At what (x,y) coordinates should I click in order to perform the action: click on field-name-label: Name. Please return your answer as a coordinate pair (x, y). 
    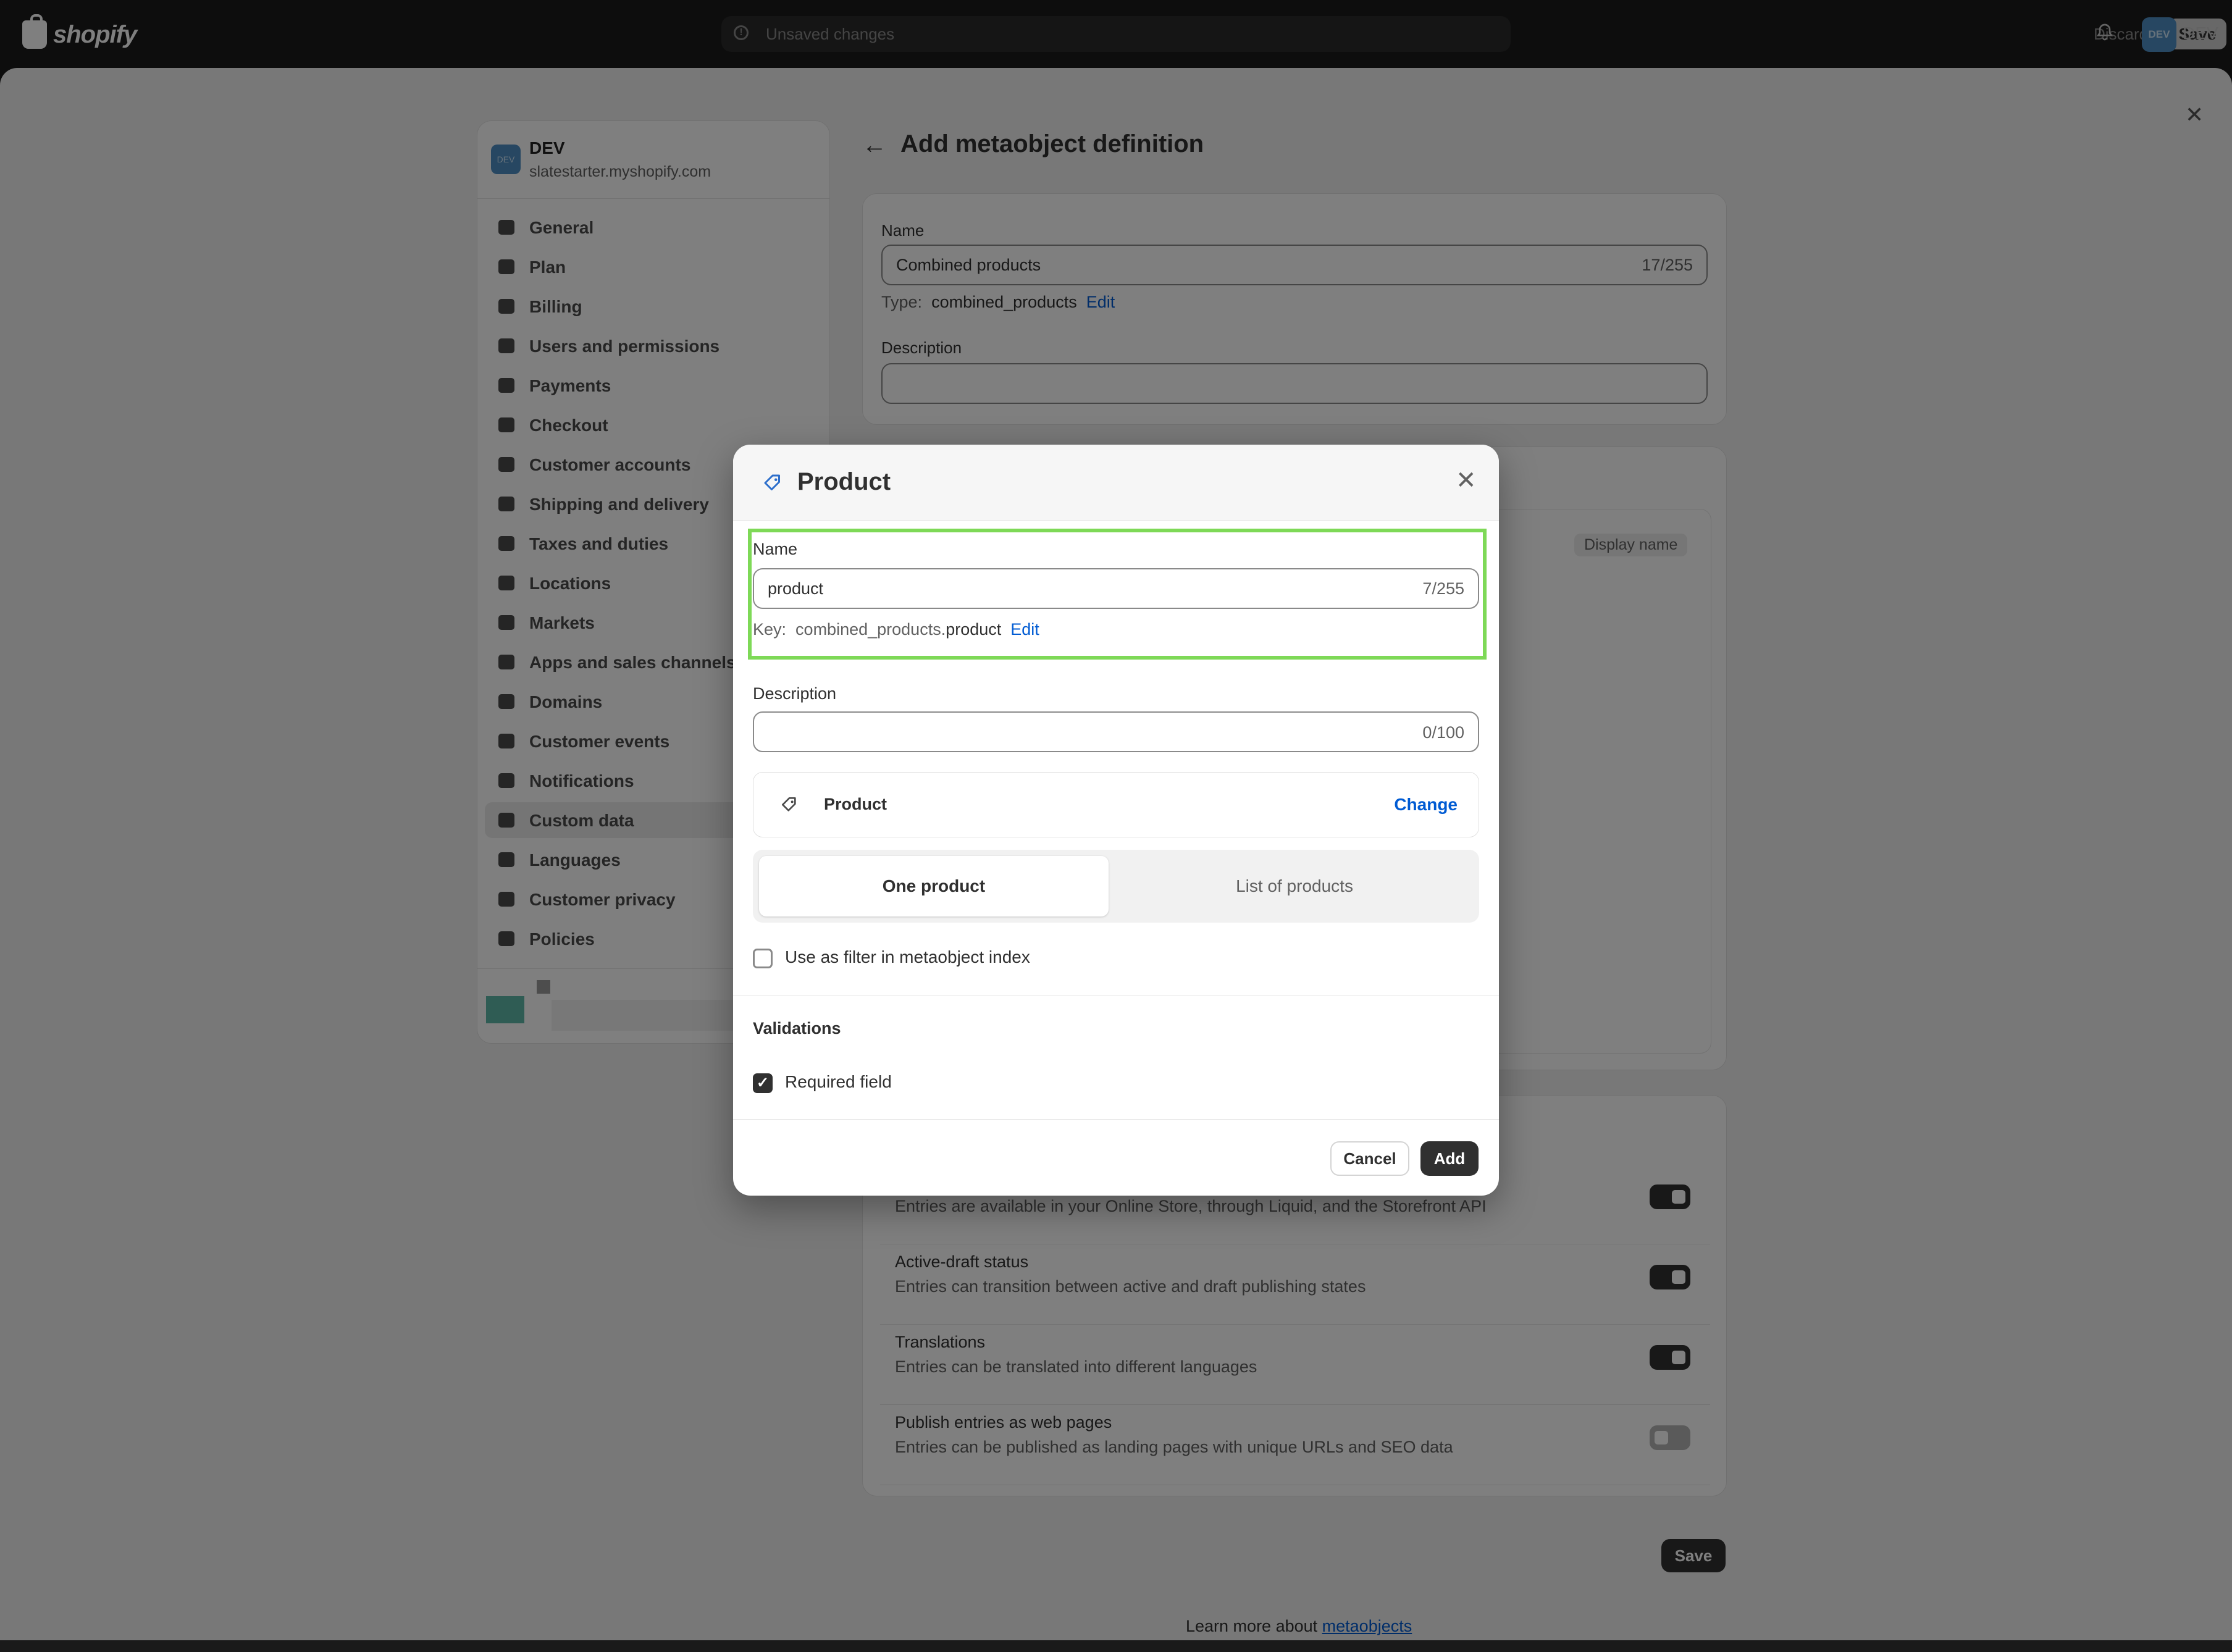
    Looking at the image, I should click on (775, 549).